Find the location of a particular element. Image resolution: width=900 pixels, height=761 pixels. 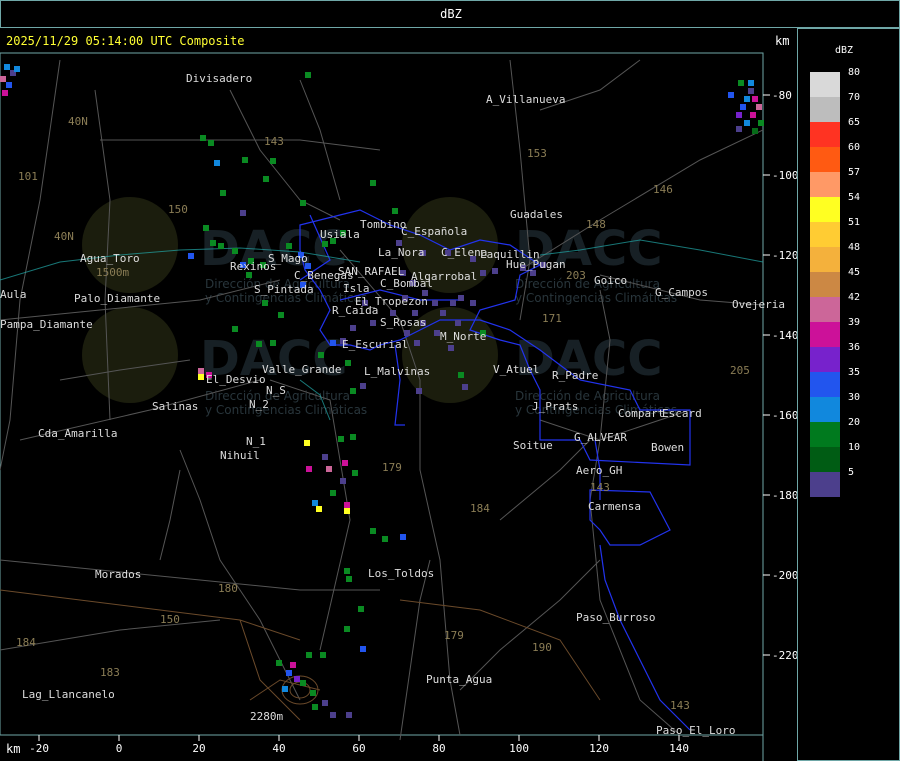

place-label: S_Rosas is located at coordinates (403, 322).